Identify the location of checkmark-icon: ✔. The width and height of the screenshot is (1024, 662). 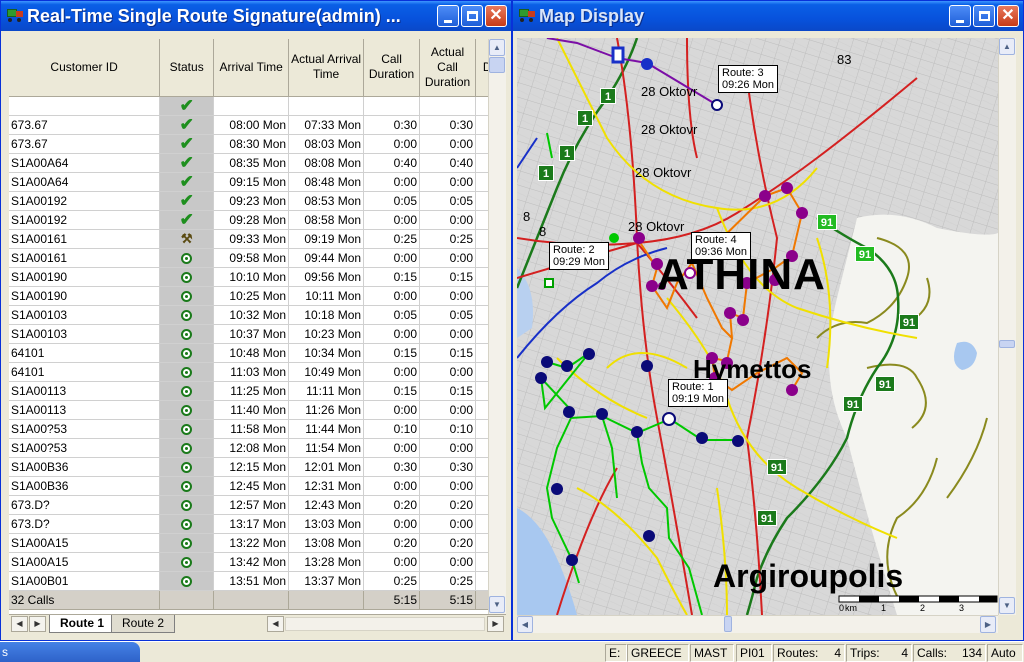
(186, 162).